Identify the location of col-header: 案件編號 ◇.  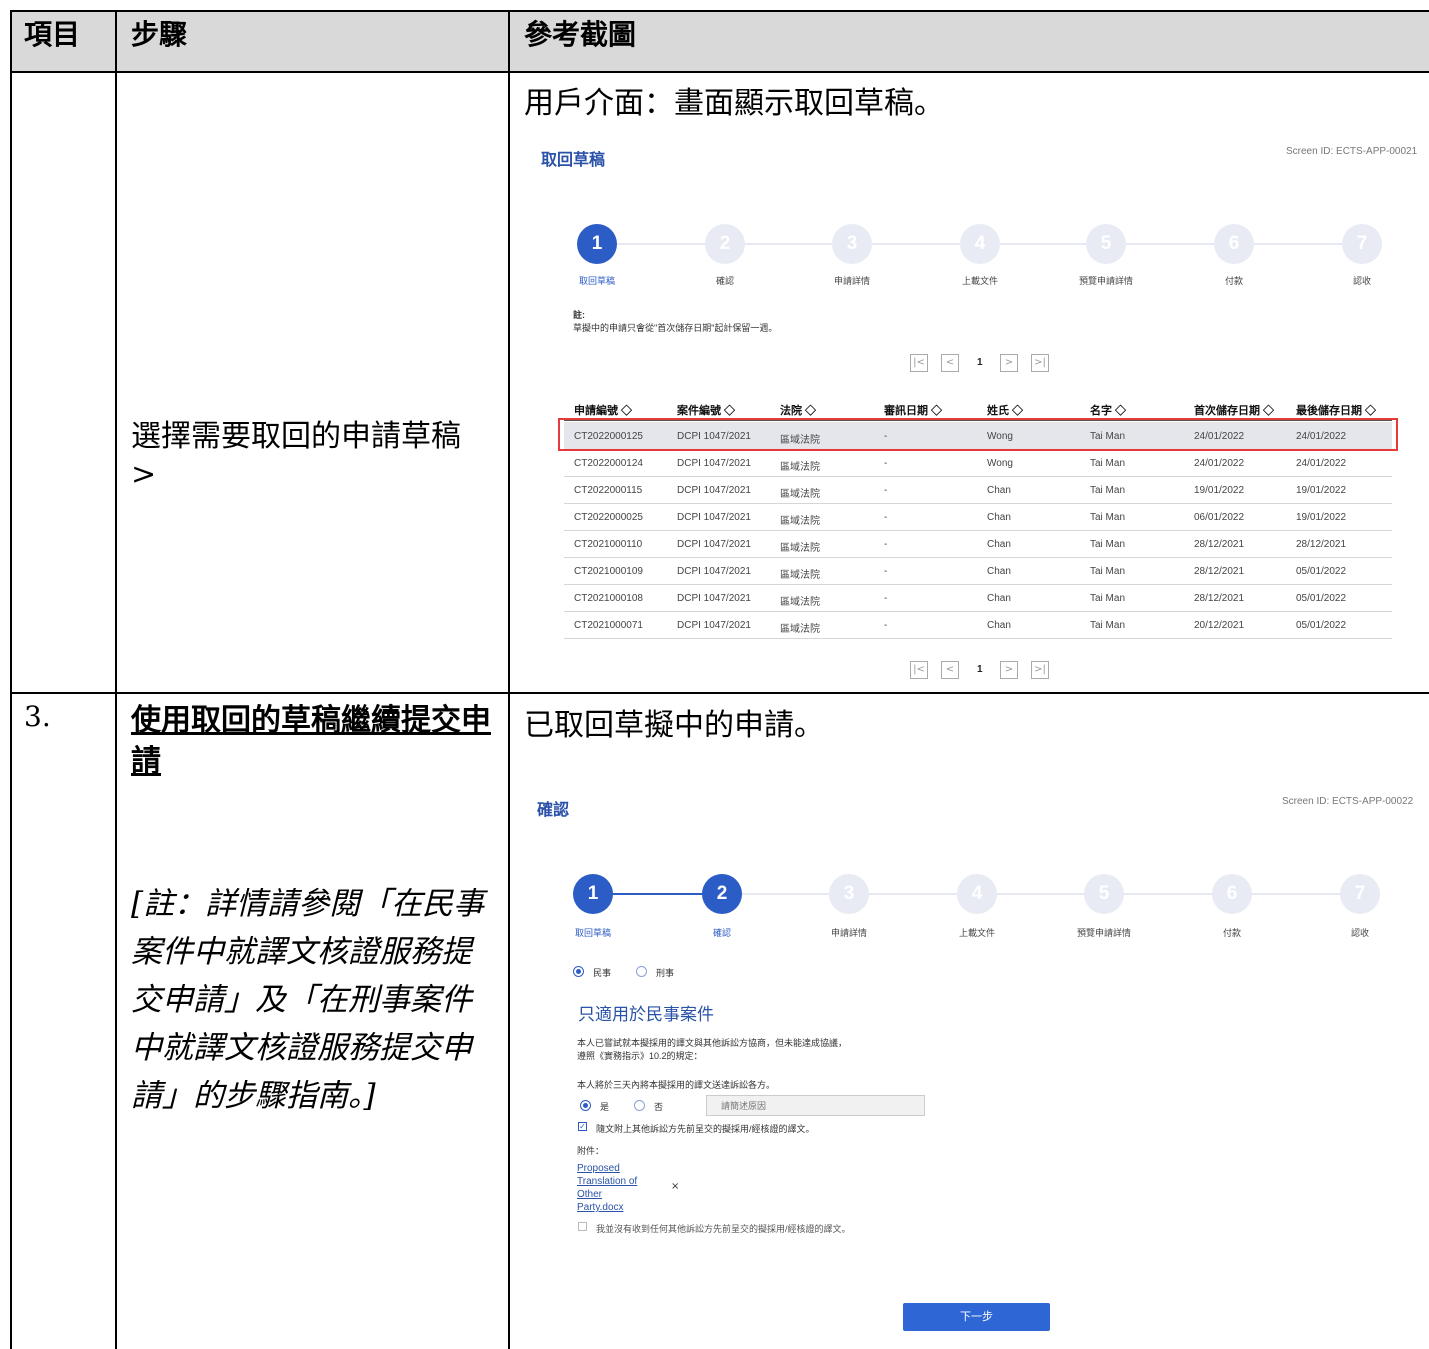
(706, 410).